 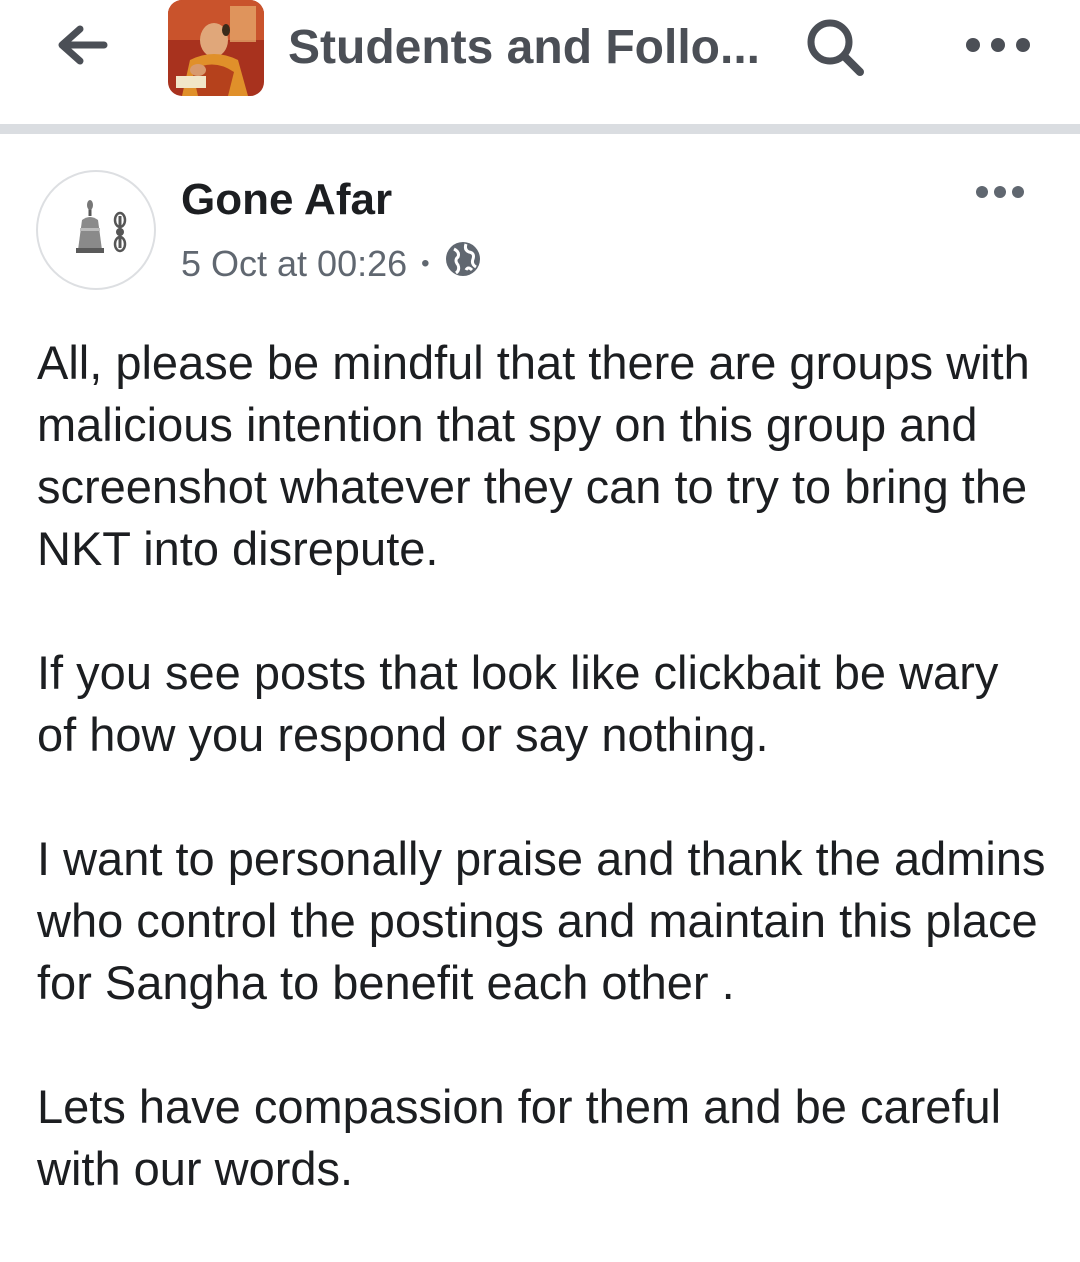 What do you see at coordinates (294, 264) in the screenshot?
I see `post-timestamp: 5 Oct at 00:26` at bounding box center [294, 264].